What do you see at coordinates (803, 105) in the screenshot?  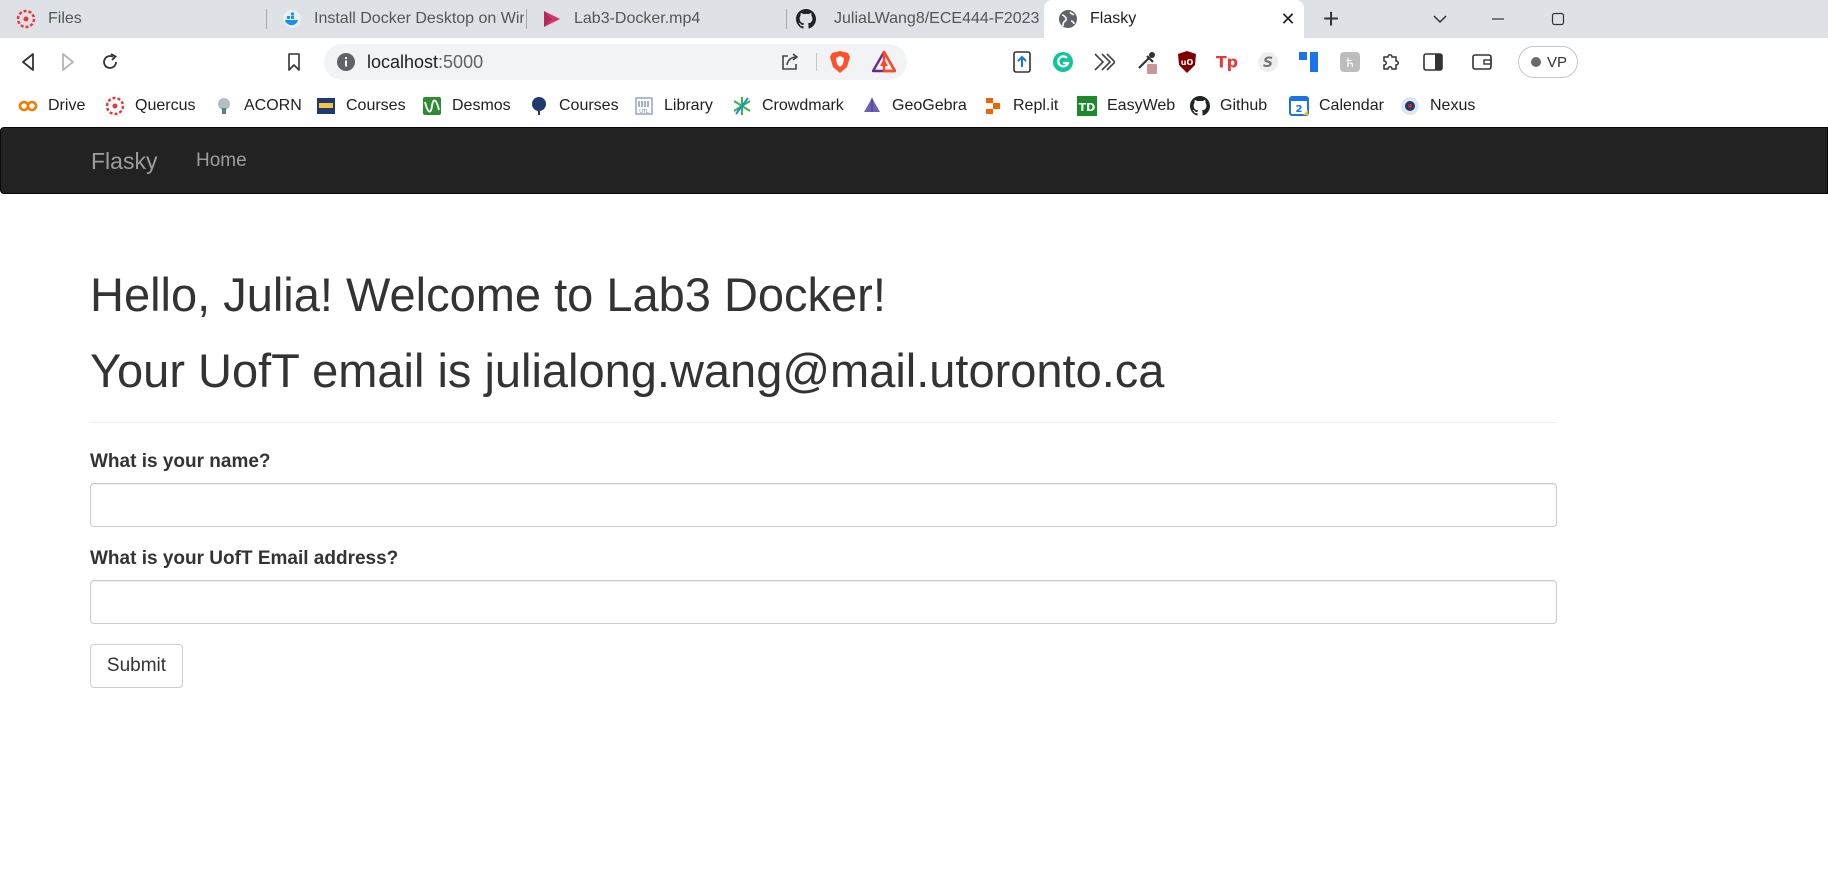 I see `bookmark-label: Crowdmark` at bounding box center [803, 105].